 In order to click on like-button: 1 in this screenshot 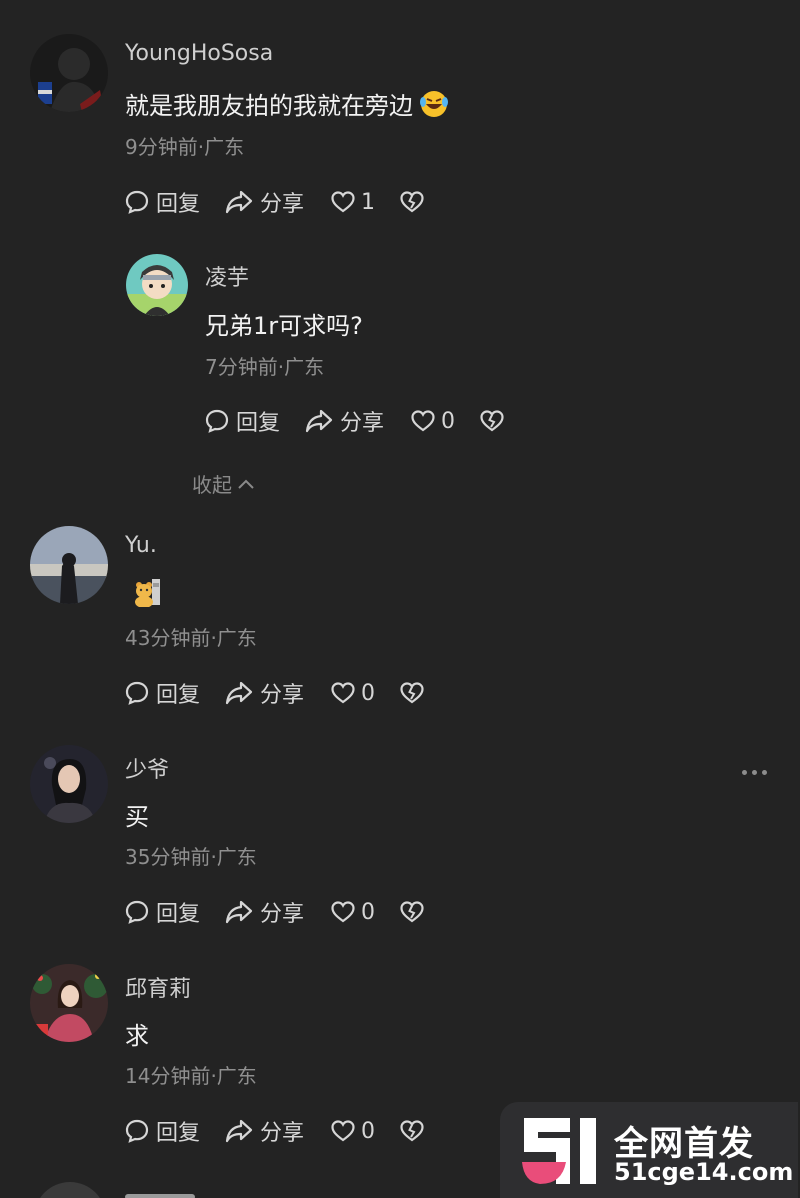, I will do `click(352, 202)`.